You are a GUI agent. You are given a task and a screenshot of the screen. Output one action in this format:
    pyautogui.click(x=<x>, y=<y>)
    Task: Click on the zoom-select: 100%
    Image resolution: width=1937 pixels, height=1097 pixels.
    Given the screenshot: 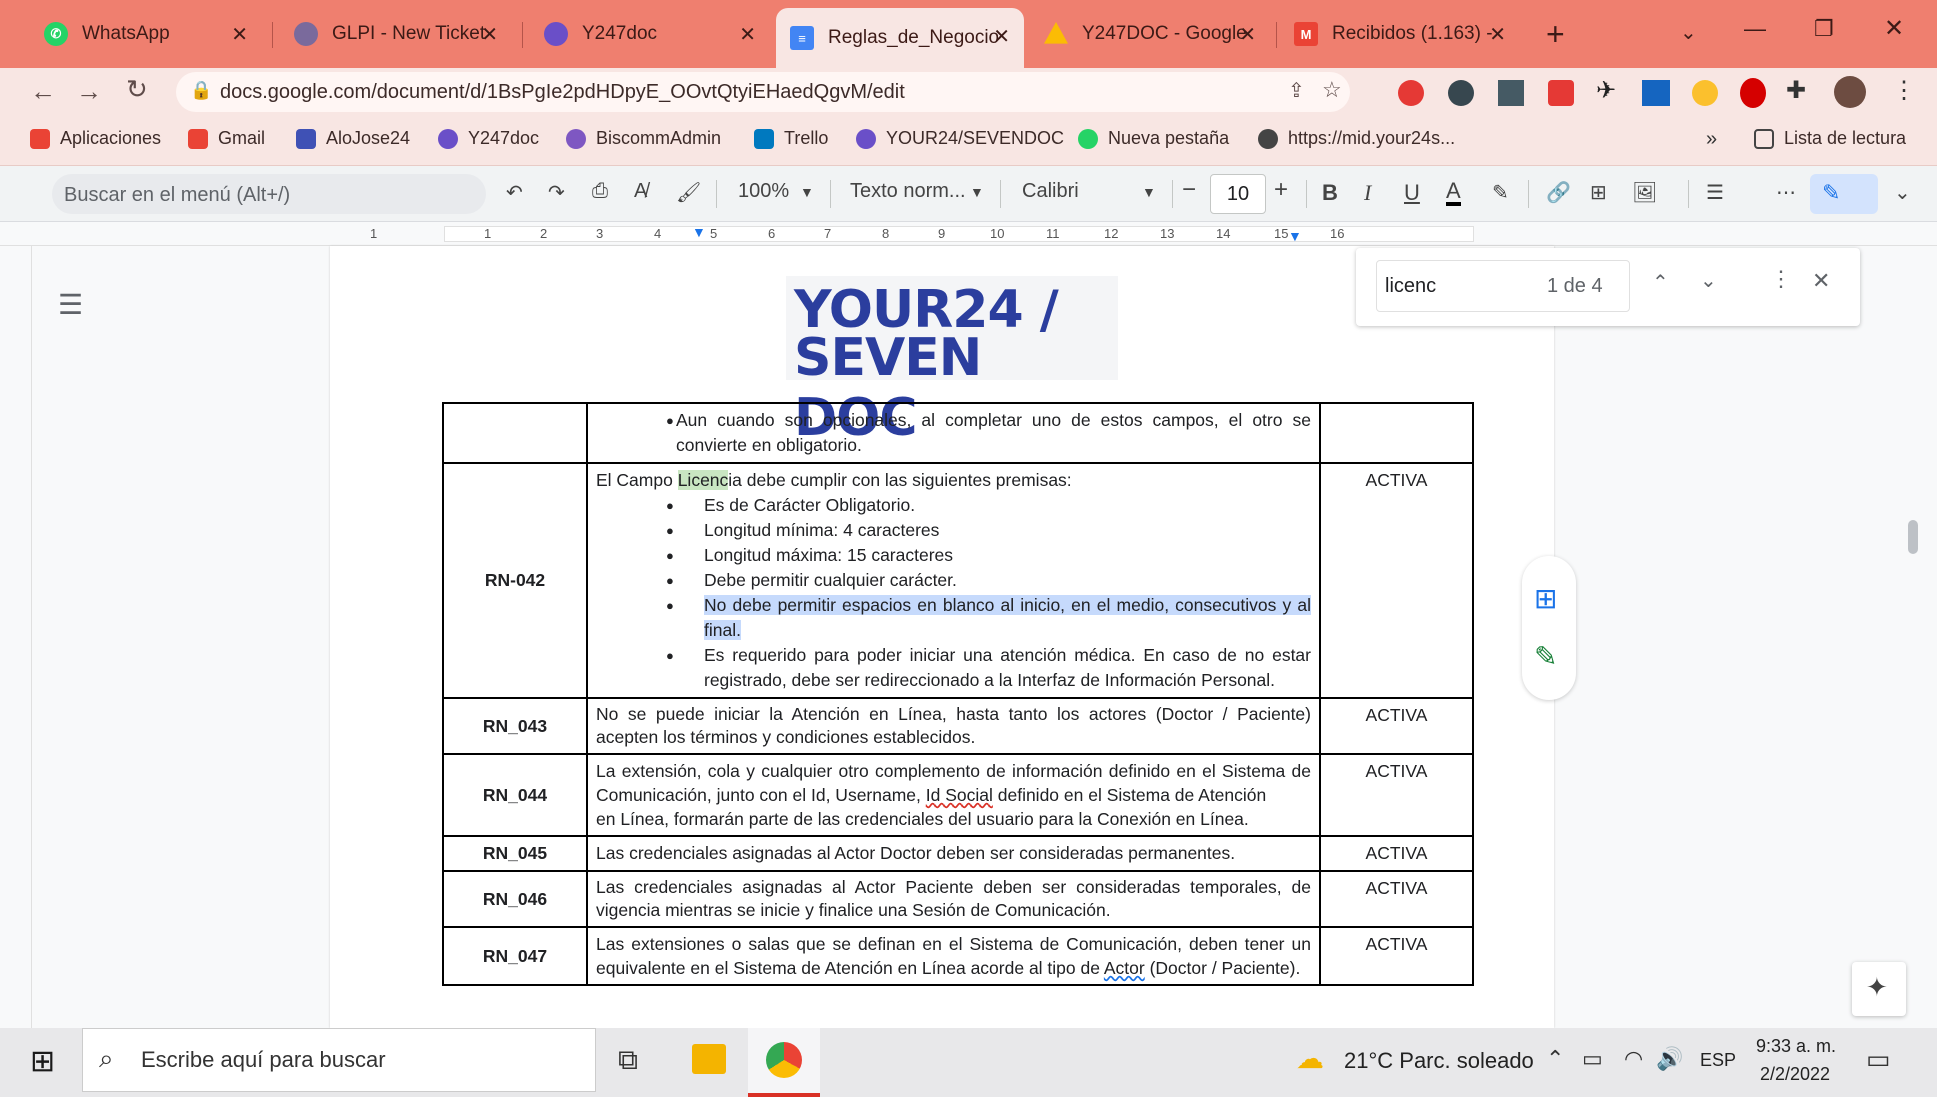 What is the action you would take?
    pyautogui.click(x=763, y=191)
    